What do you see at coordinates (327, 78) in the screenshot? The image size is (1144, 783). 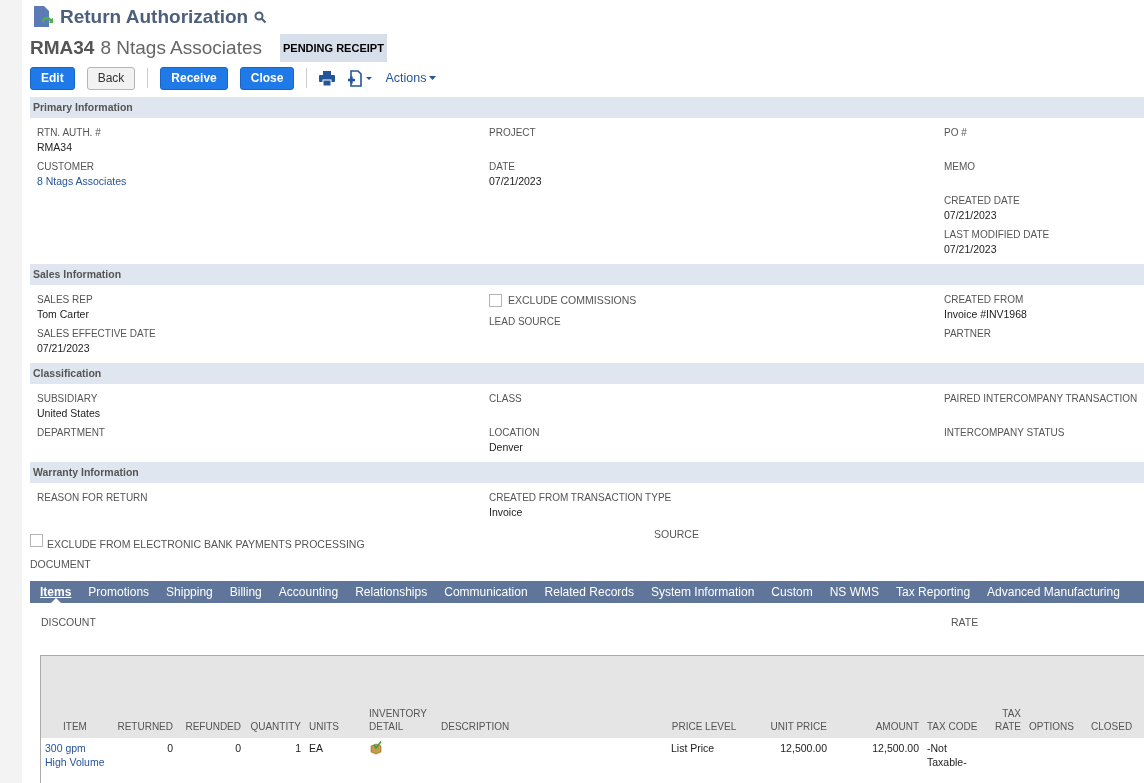 I see `print-icon` at bounding box center [327, 78].